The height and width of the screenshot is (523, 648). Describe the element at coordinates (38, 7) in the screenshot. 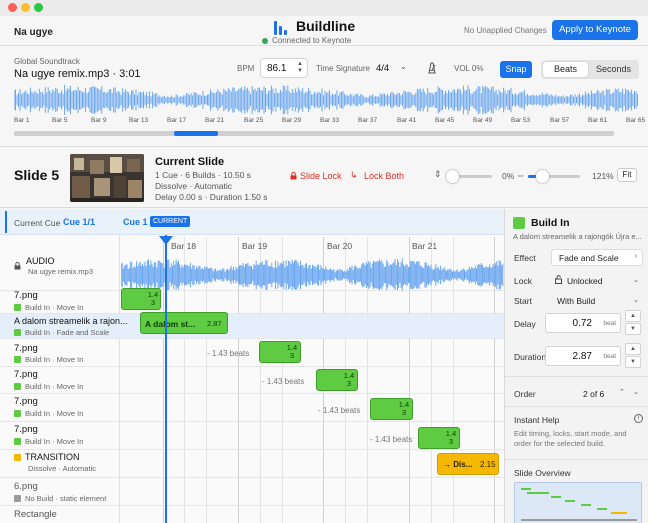

I see `zoom-window-button` at that location.